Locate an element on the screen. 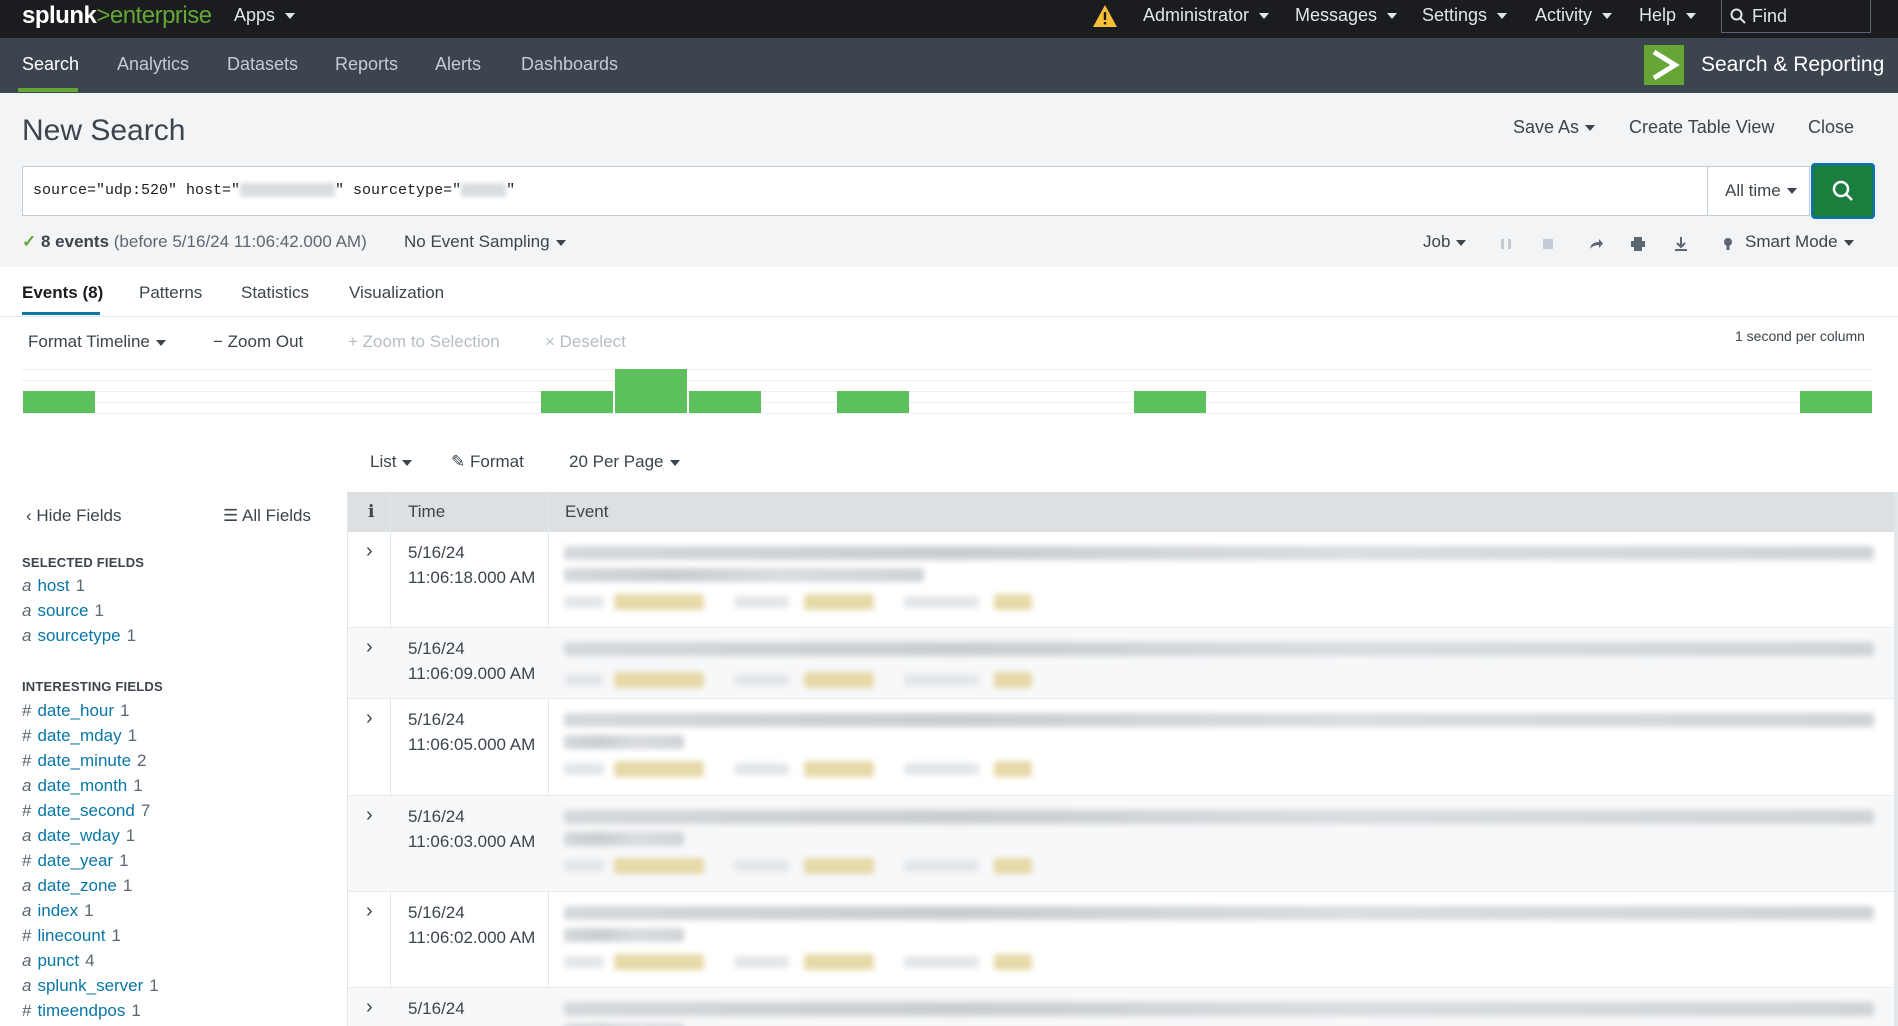 This screenshot has width=1898, height=1026. field-item: a punct 4 is located at coordinates (58, 961).